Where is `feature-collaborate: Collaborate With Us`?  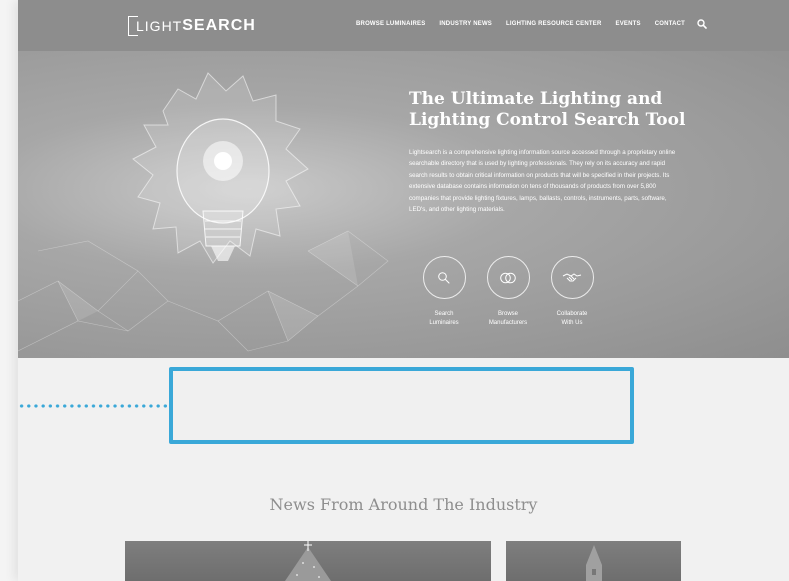
feature-collaborate: Collaborate With Us is located at coordinates (572, 292).